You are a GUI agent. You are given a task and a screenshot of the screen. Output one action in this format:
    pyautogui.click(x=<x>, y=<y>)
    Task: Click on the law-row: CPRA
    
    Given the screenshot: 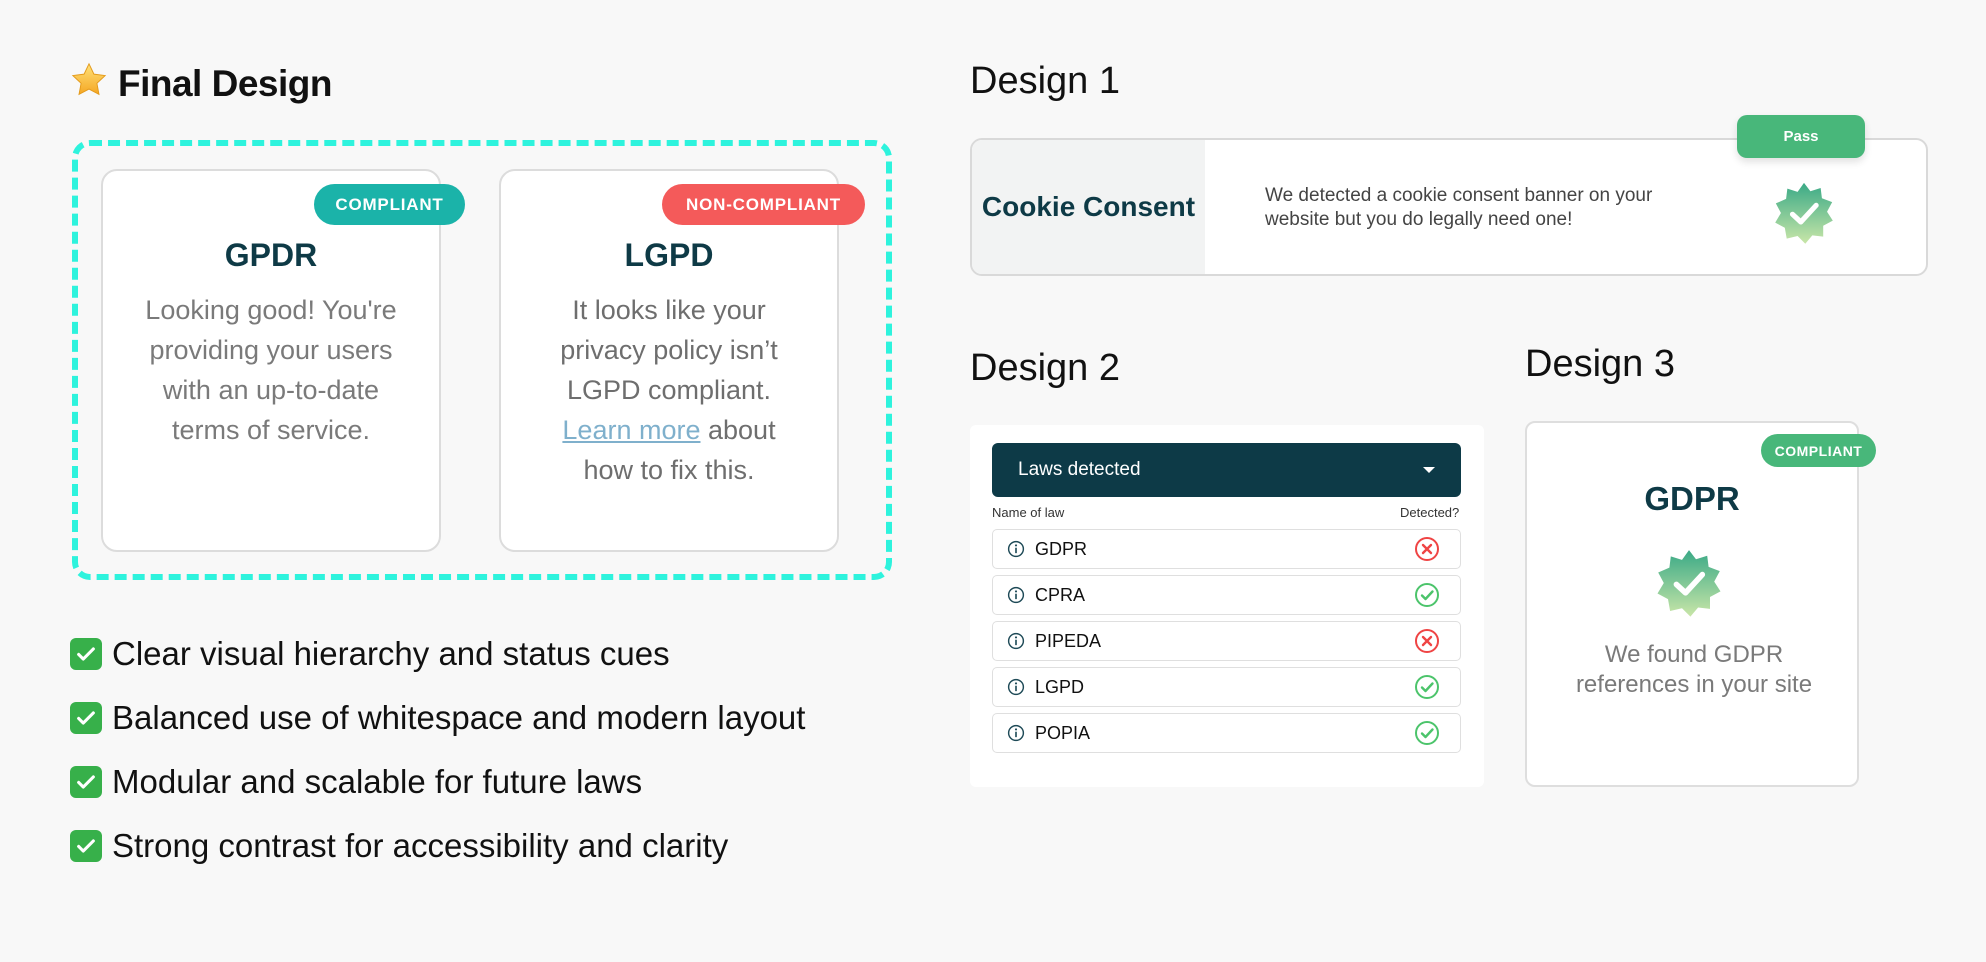 What is the action you would take?
    pyautogui.click(x=1226, y=595)
    